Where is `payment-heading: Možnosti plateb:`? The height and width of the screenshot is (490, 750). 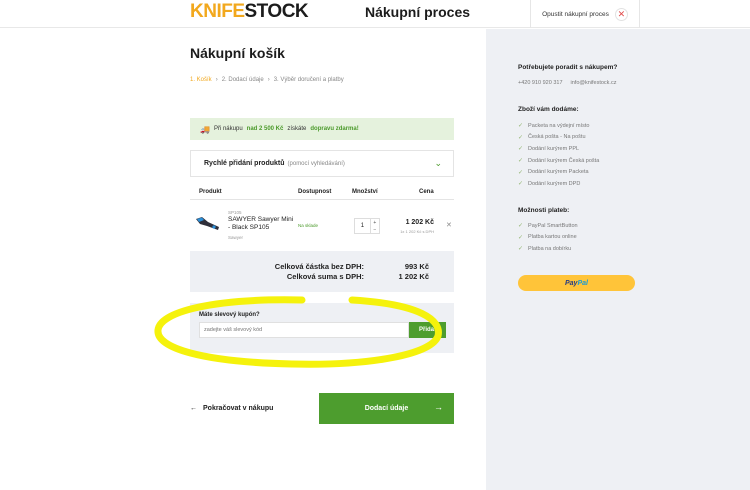 payment-heading: Možnosti plateb: is located at coordinates (544, 210).